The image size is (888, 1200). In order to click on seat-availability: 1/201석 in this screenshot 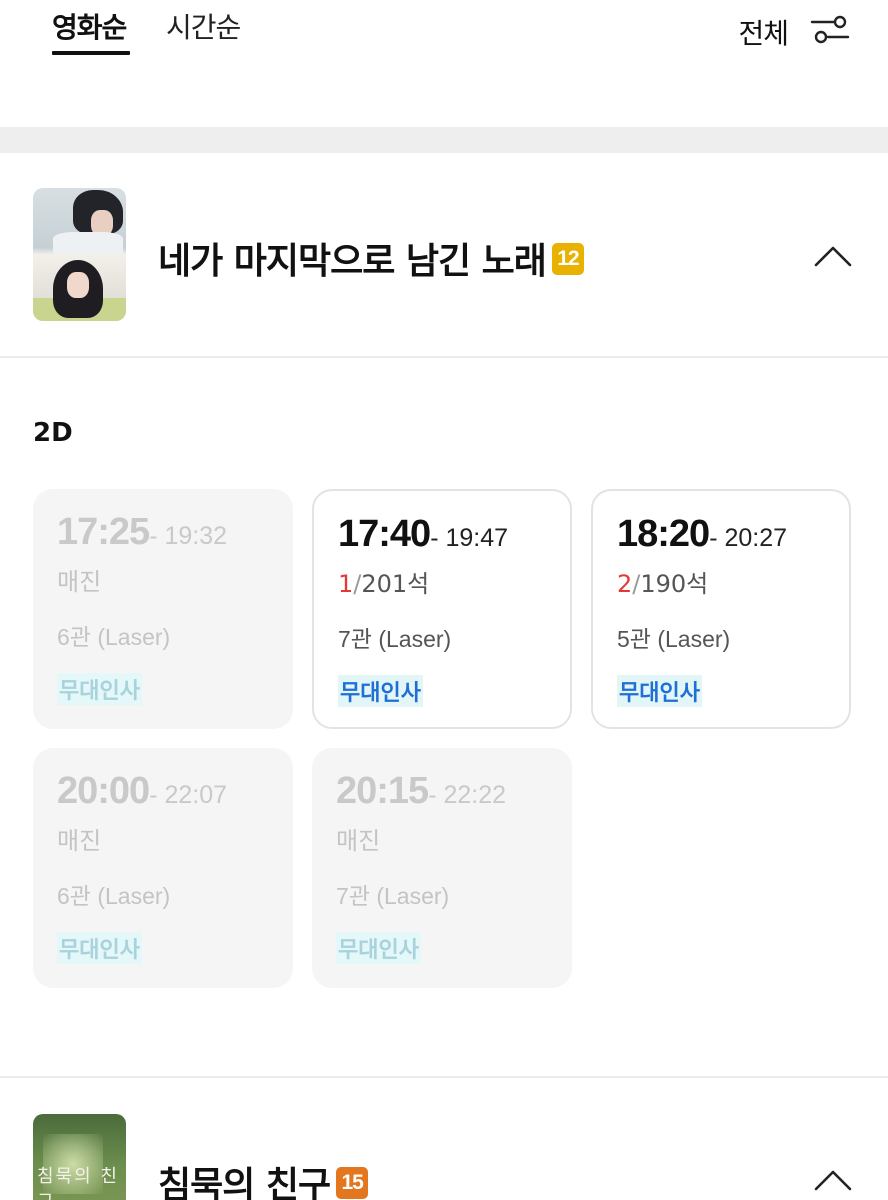, I will do `click(383, 581)`.